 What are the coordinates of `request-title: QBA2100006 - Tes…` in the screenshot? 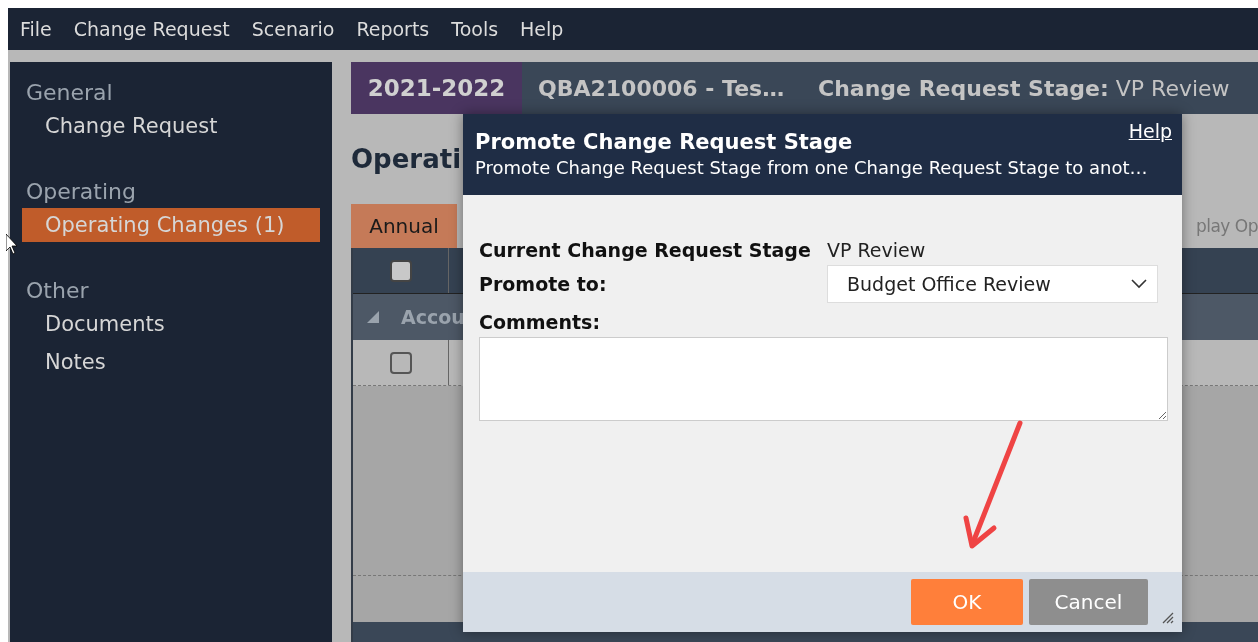 It's located at (662, 88).